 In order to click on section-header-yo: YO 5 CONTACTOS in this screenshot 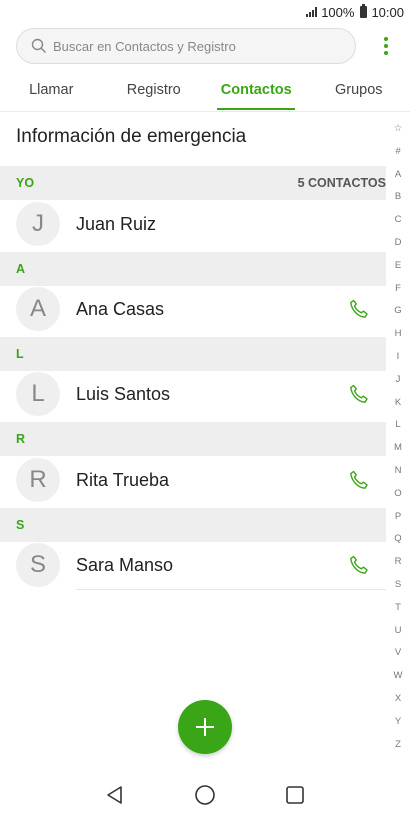, I will do `click(193, 183)`.